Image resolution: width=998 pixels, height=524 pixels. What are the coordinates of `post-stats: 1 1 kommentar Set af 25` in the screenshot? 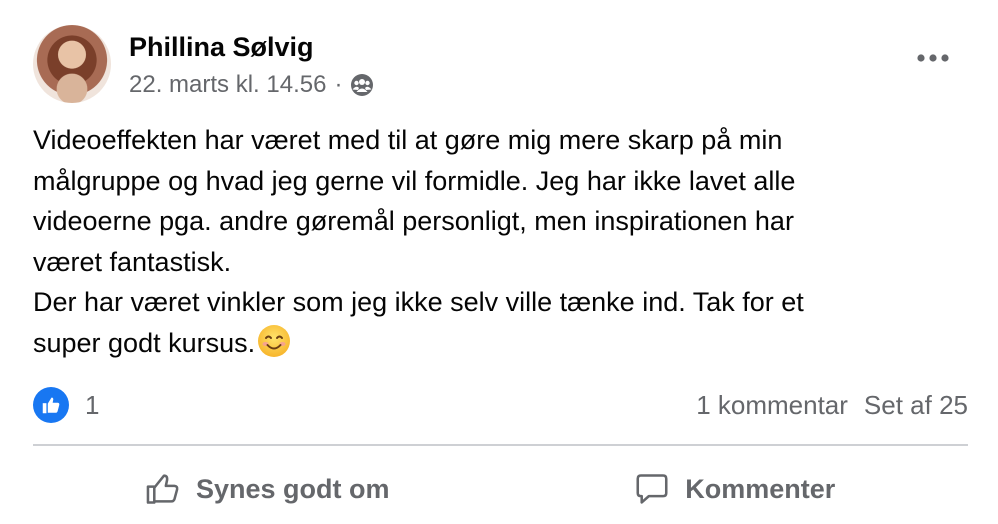 It's located at (500, 405).